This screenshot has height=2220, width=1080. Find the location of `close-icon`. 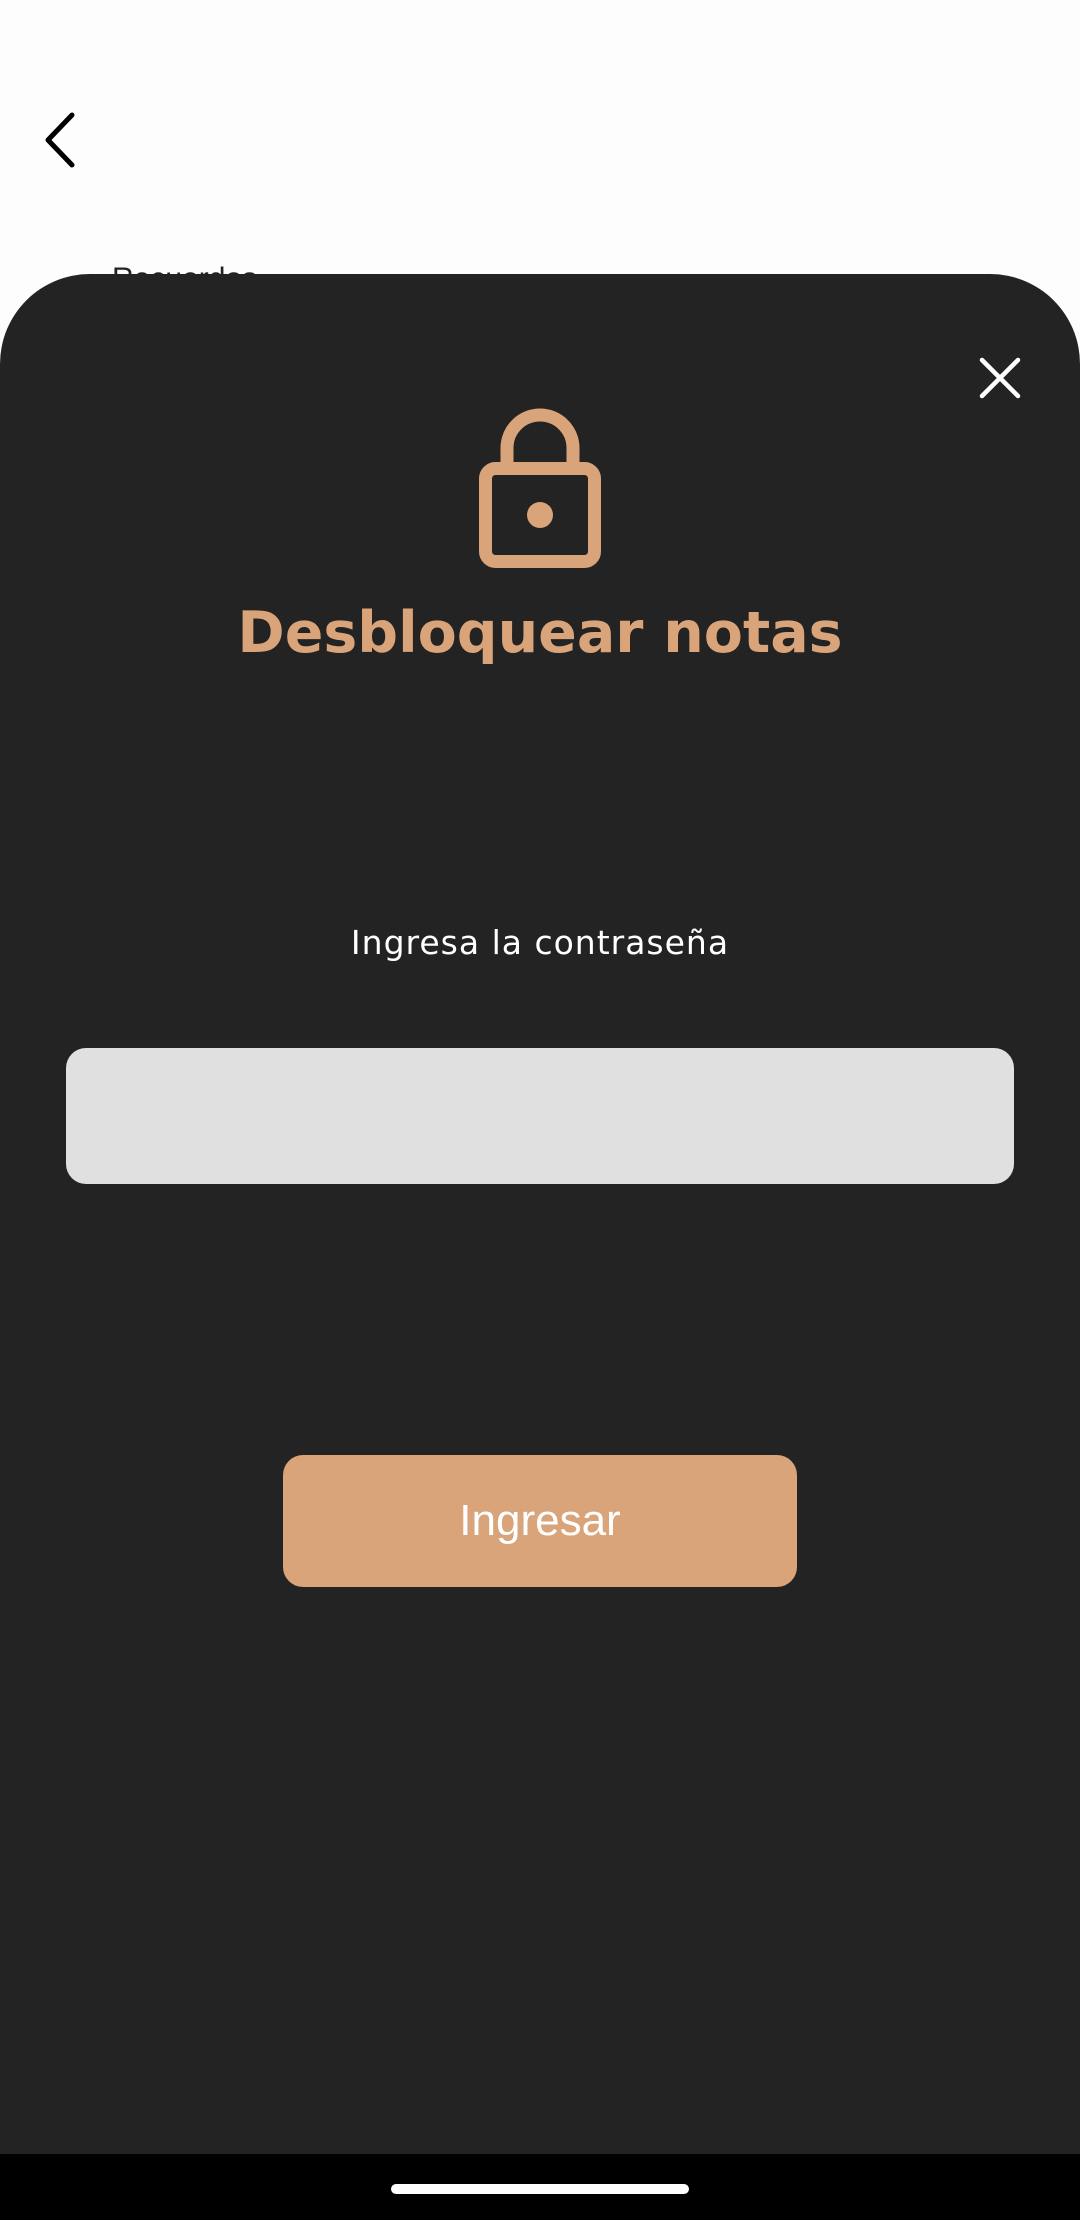

close-icon is located at coordinates (1000, 378).